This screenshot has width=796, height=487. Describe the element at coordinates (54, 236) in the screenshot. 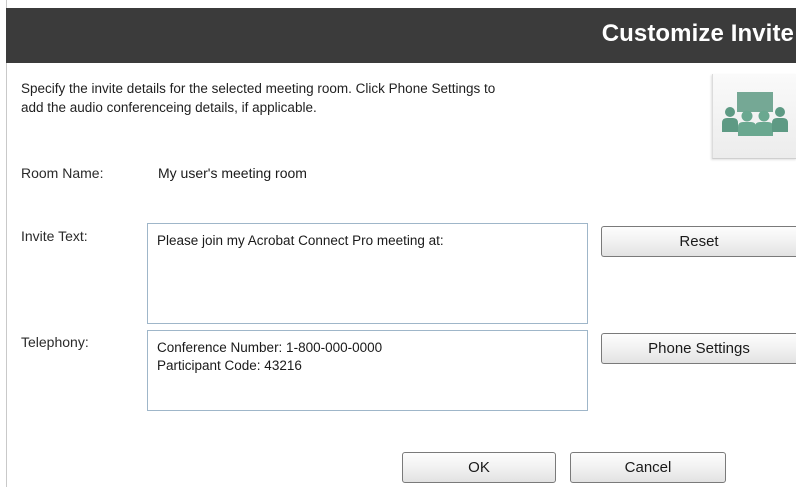

I see `invite-text-label: Invite Text:` at that location.